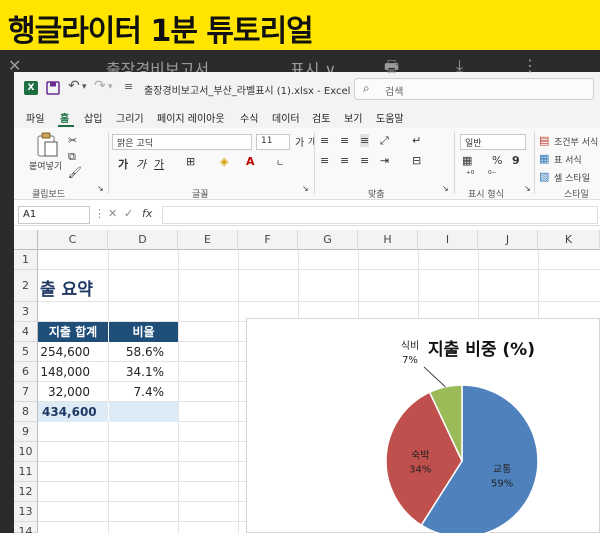 This screenshot has width=600, height=533. What do you see at coordinates (99, 213) in the screenshot?
I see `more-options-icon: ⋮` at bounding box center [99, 213].